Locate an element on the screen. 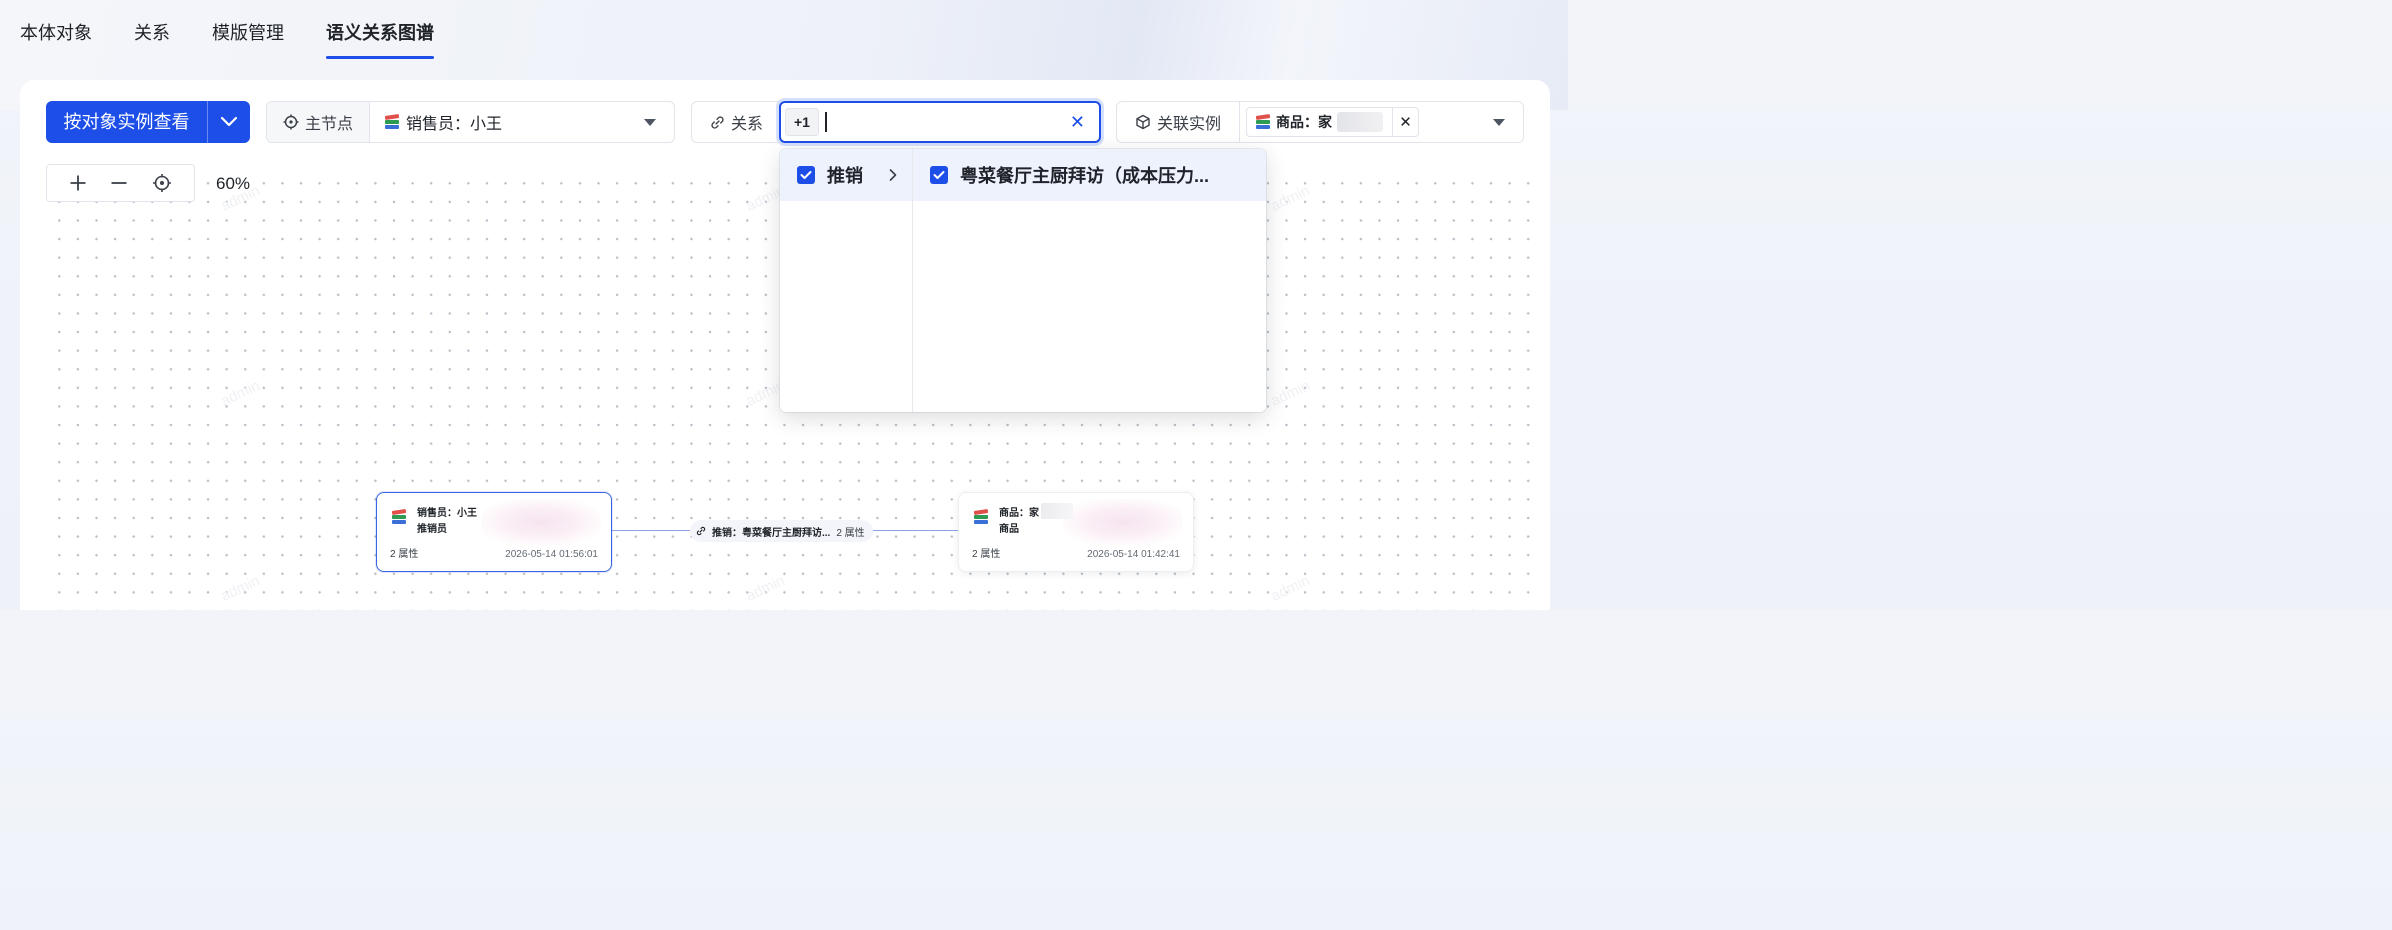 The height and width of the screenshot is (930, 2392). view-by-instance-button: 按对象实例查看 is located at coordinates (148, 122).